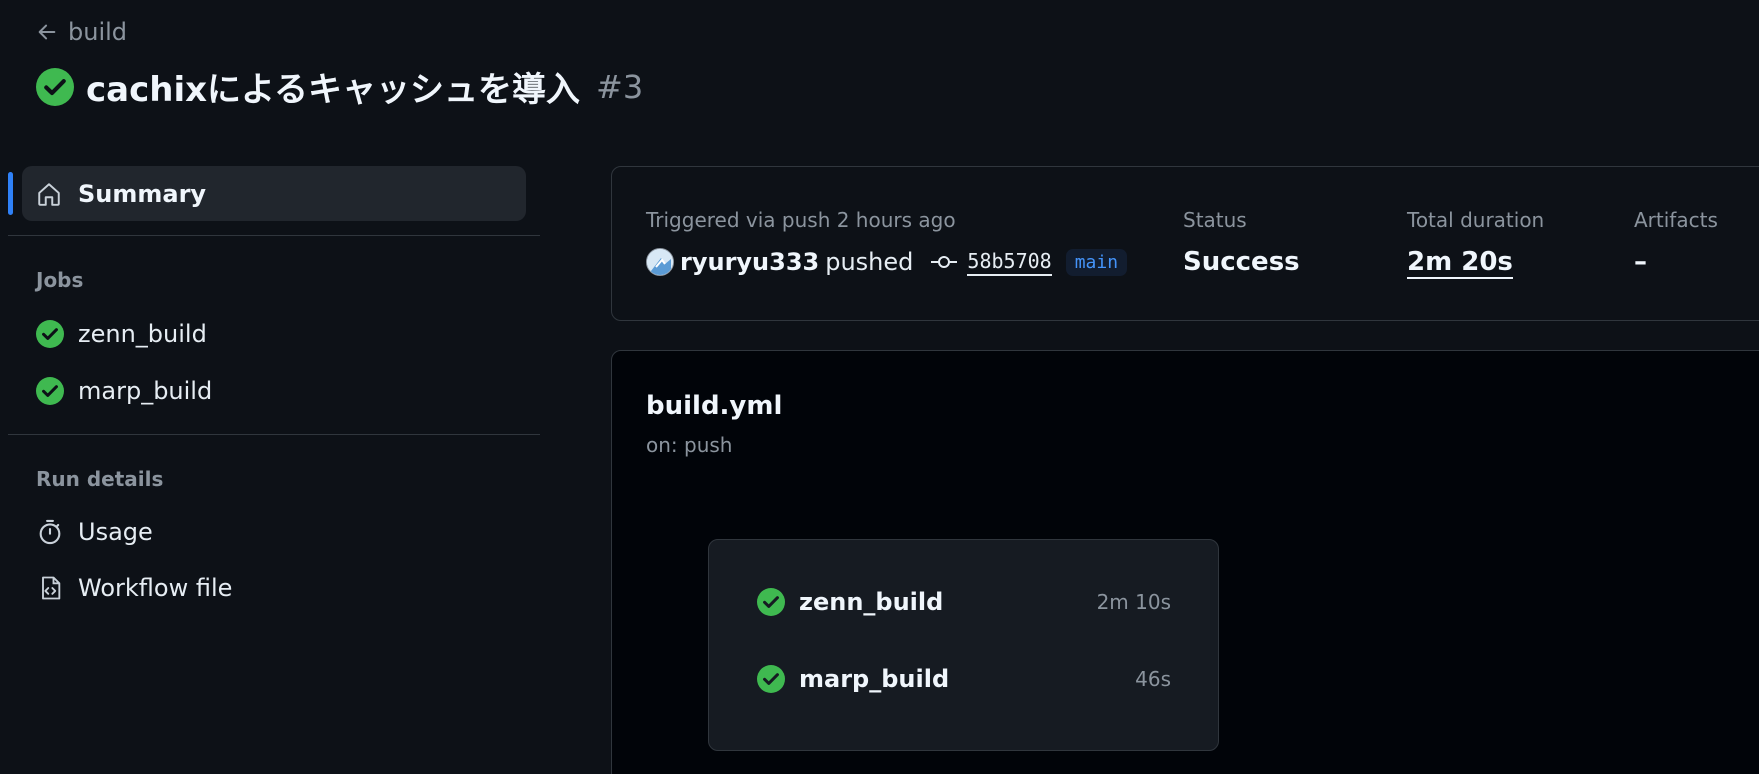 The image size is (1759, 774). Describe the element at coordinates (964, 679) in the screenshot. I see `job-node-marp-build: marp_build 46s` at that location.